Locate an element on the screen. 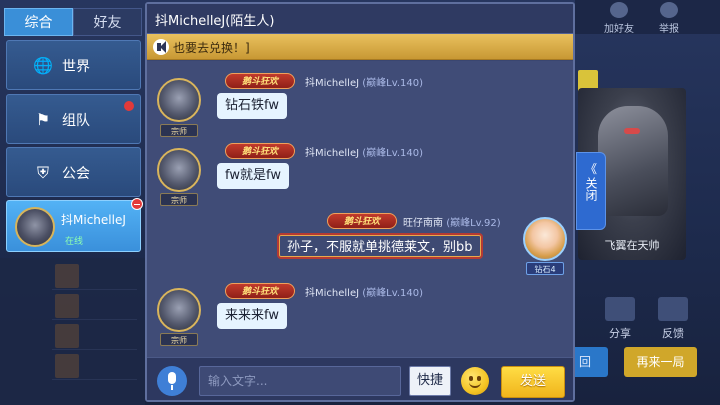 This screenshot has width=720, height=405. hero-eye is located at coordinates (632, 131).